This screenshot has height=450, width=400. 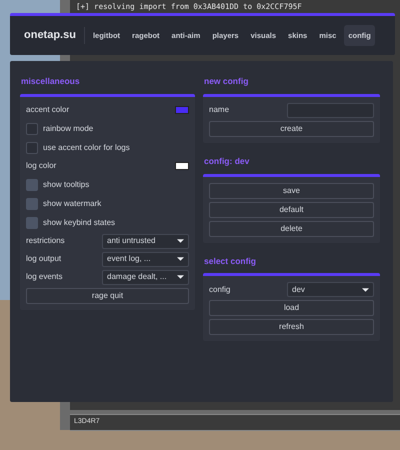 I want to click on text-input, so click(x=330, y=110).